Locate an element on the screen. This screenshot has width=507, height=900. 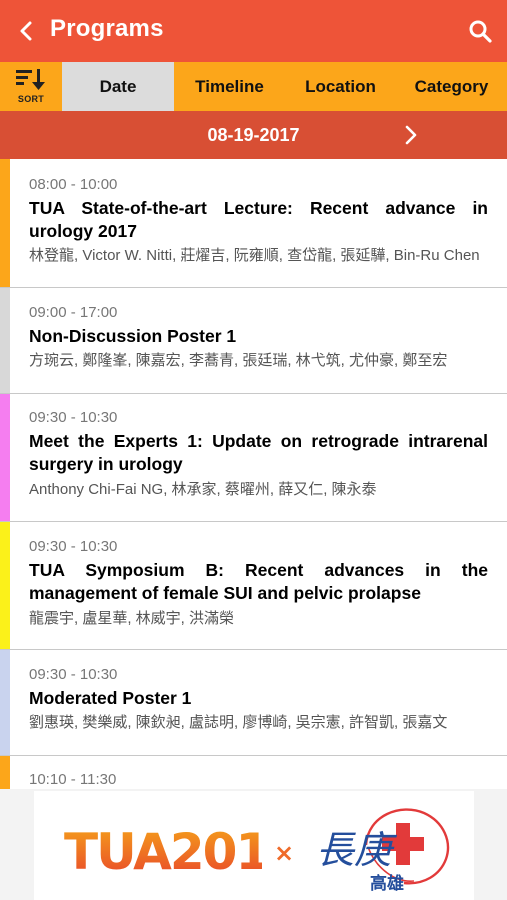
tab-date: Date is located at coordinates (118, 86).